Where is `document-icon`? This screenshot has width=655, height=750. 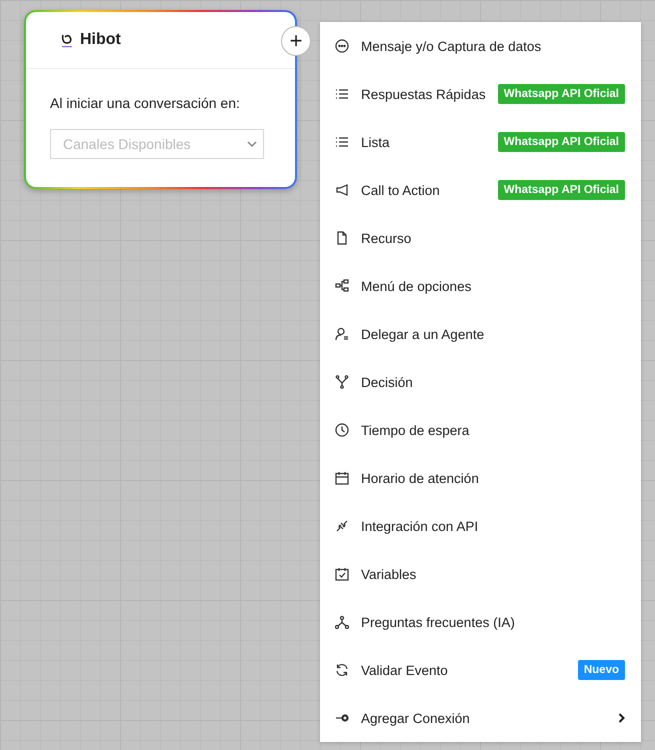
document-icon is located at coordinates (342, 238).